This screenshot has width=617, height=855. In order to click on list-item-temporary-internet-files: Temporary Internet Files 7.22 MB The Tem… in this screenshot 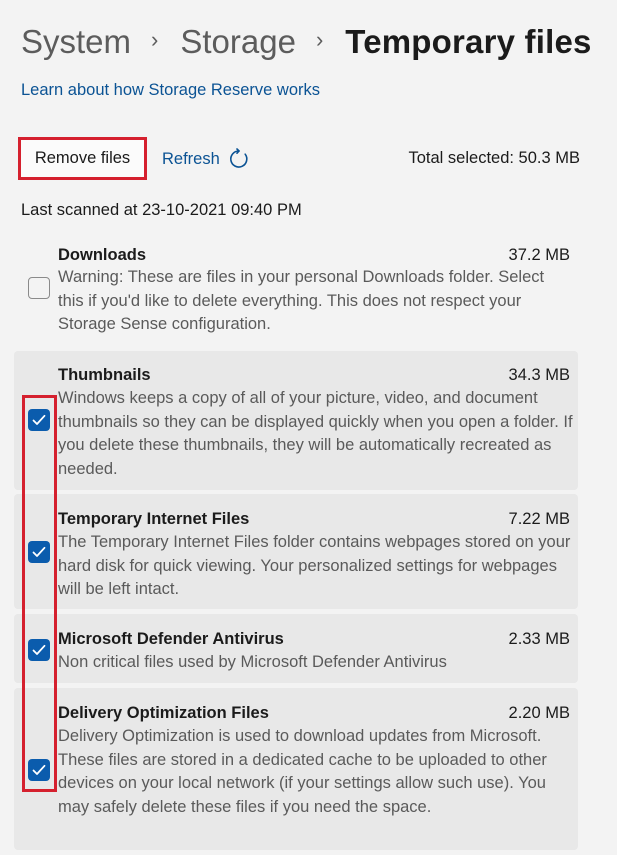, I will do `click(296, 551)`.